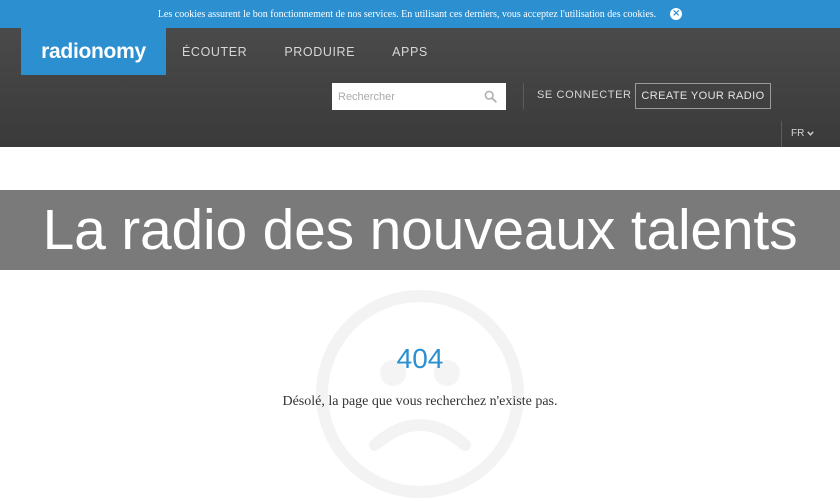 This screenshot has width=840, height=501. I want to click on login-link: SE CONNECTER, so click(584, 95).